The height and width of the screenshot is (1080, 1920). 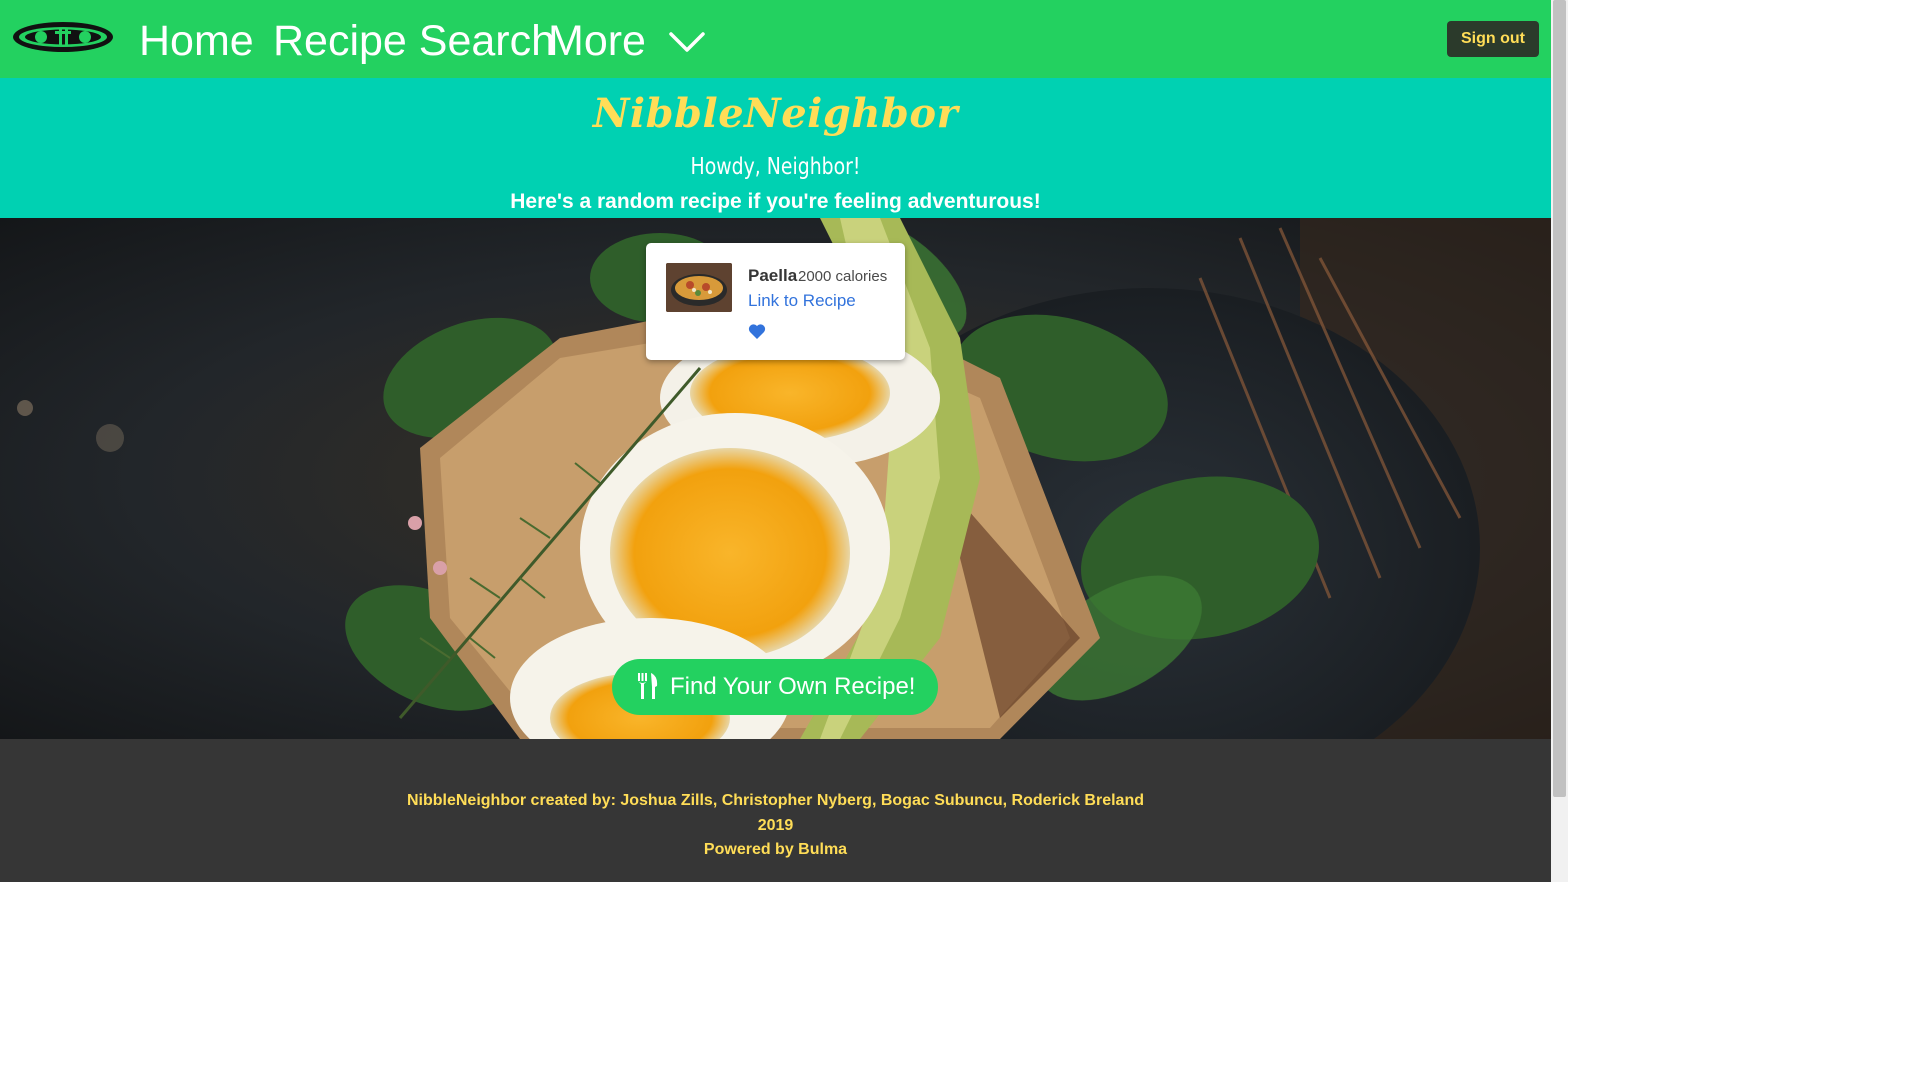 I want to click on footer-year: 2019, so click(x=775, y=825).